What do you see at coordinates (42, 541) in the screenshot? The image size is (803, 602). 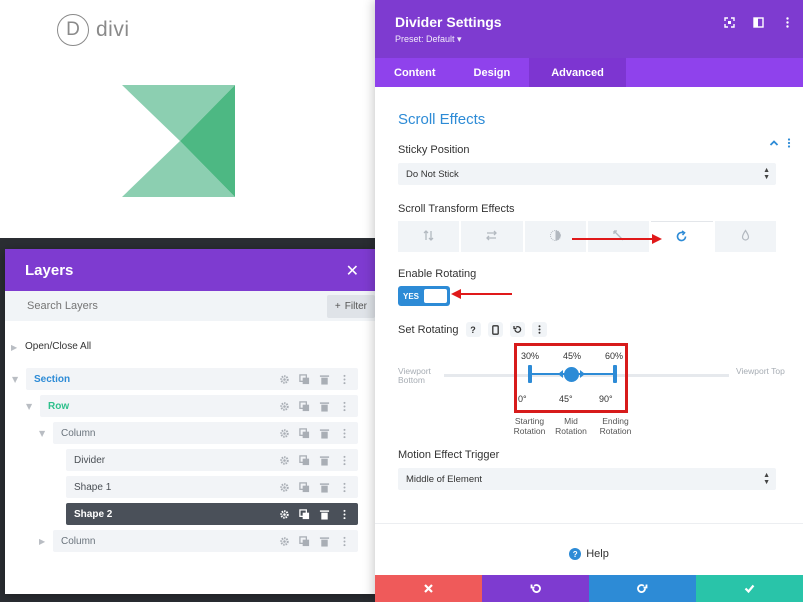 I see `caret-right-icon: ▶` at bounding box center [42, 541].